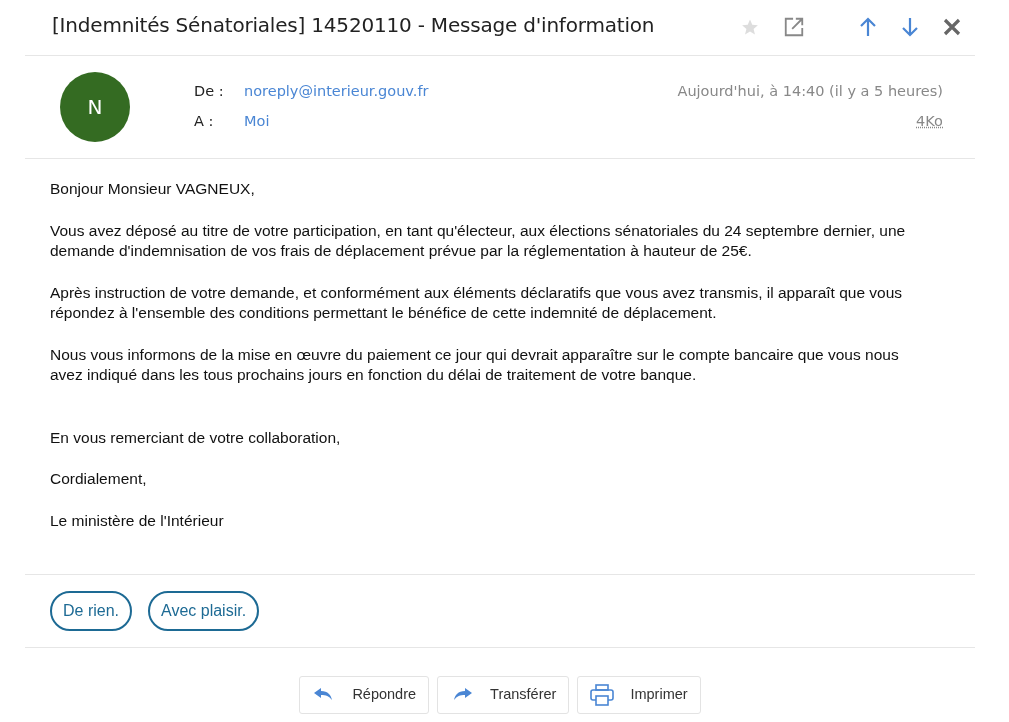 The height and width of the screenshot is (722, 1009). Describe the element at coordinates (602, 695) in the screenshot. I see `printer-icon` at that location.